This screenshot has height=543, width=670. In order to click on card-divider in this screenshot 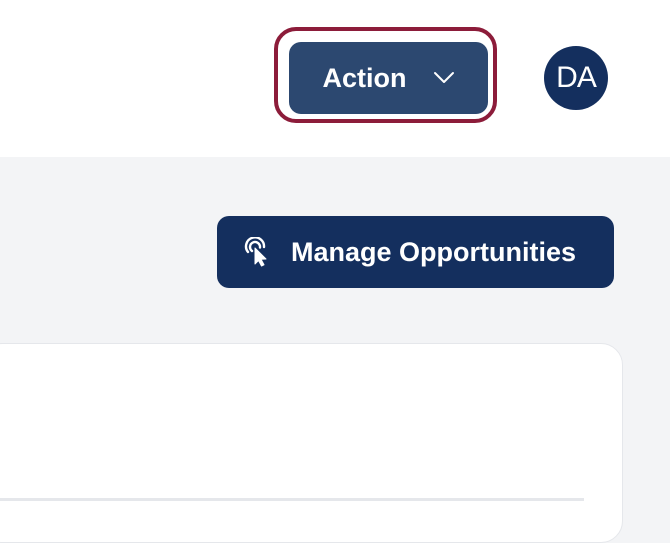, I will do `click(292, 499)`.